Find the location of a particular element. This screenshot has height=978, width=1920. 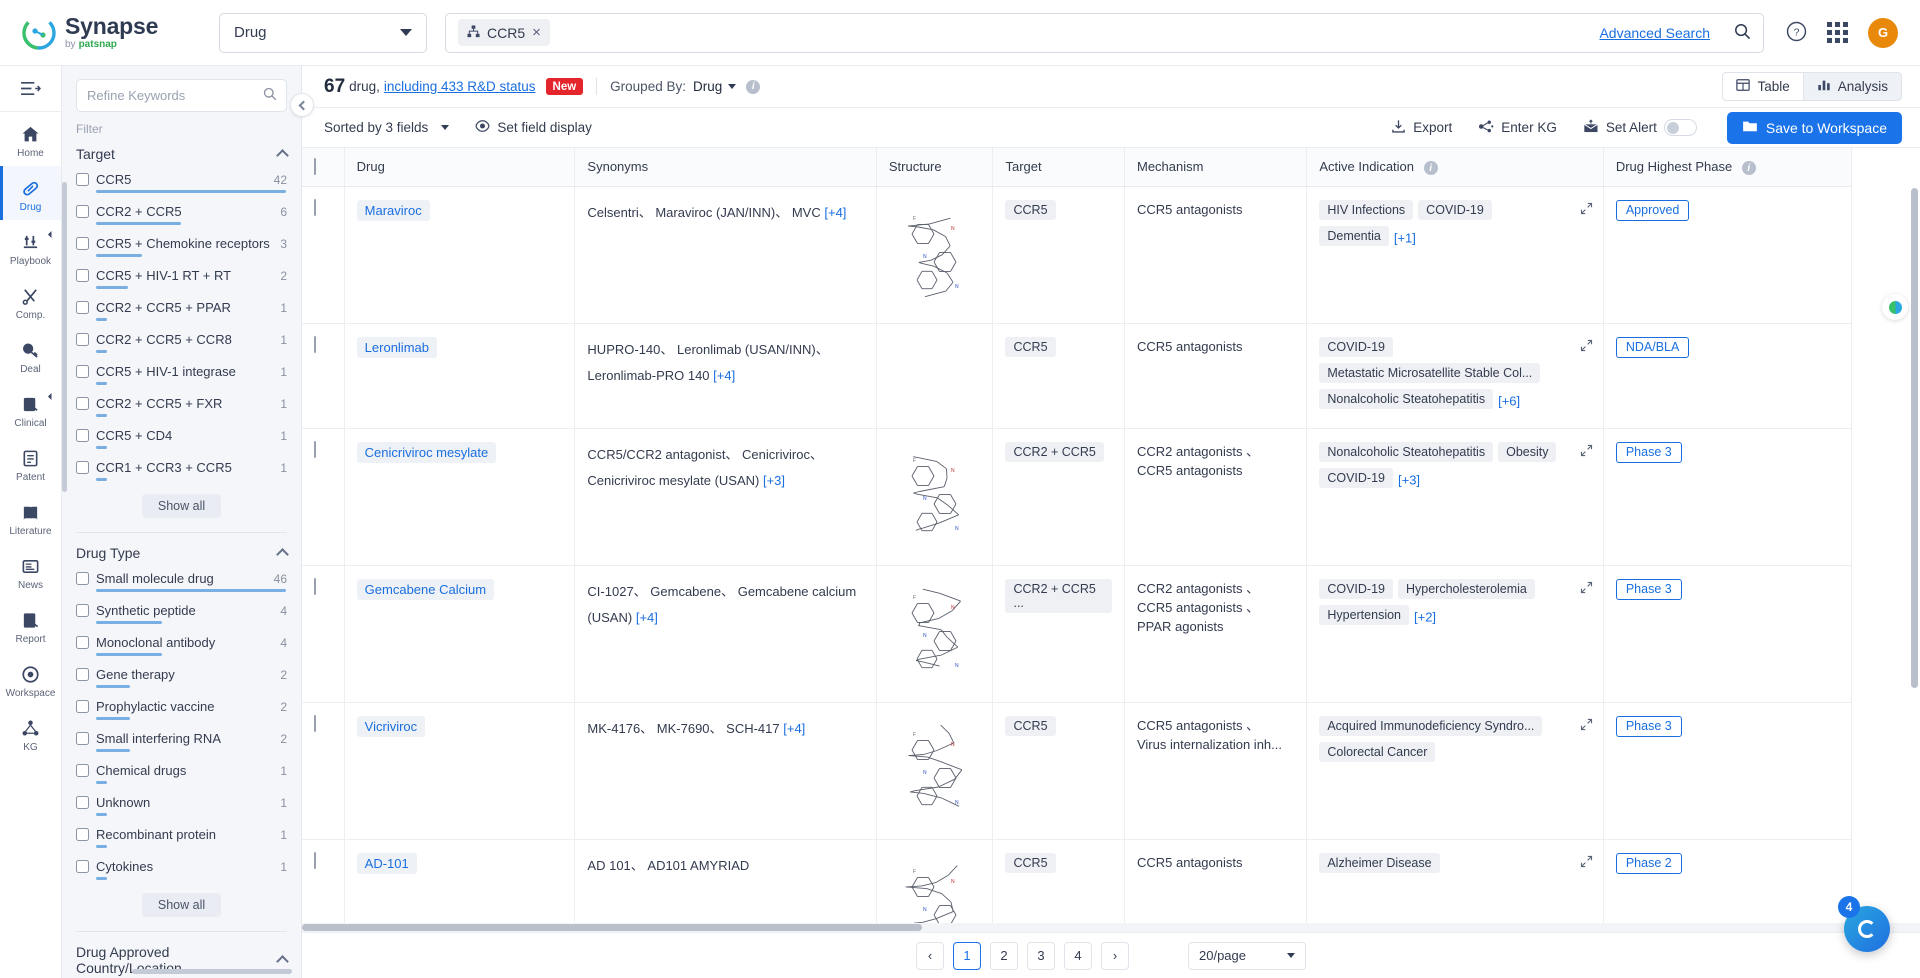

drug-name-link: Gemcabene Calcium is located at coordinates (425, 589).